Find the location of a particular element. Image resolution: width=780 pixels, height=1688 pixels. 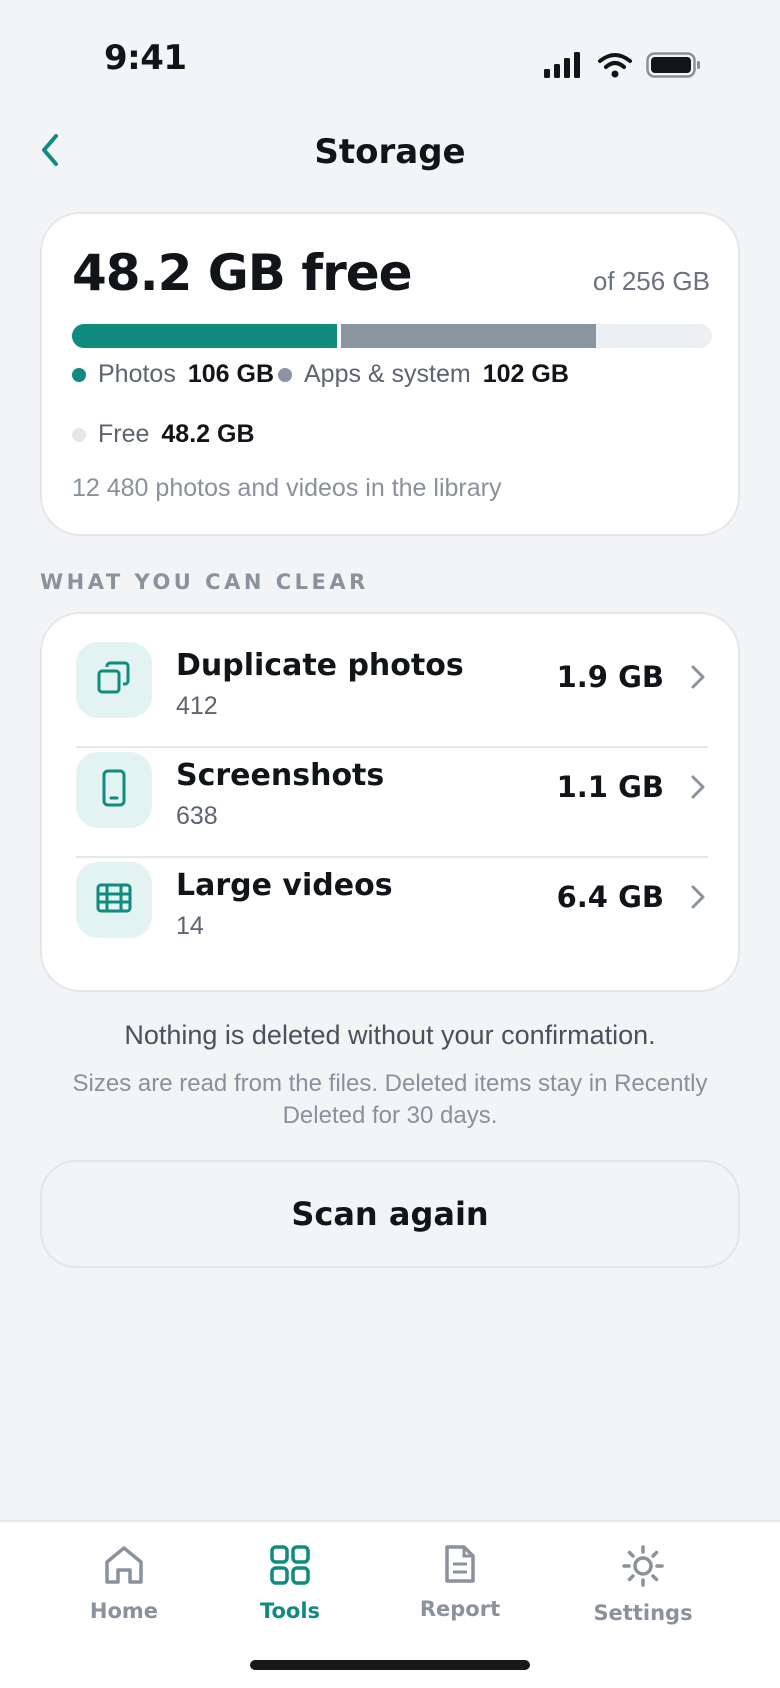

scan-again-button: Scan again is located at coordinates (390, 1214).